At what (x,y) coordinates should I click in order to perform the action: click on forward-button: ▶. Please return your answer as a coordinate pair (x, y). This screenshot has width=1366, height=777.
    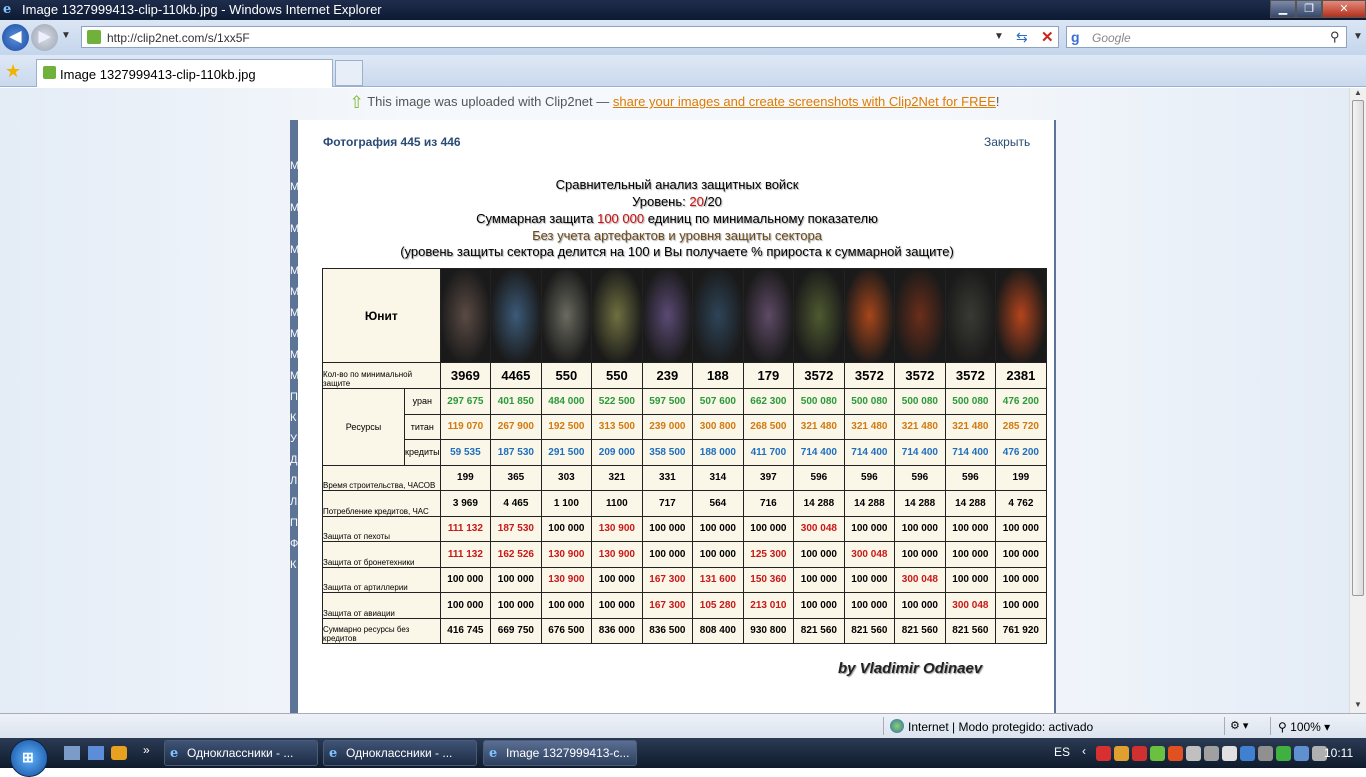
    Looking at the image, I should click on (44, 37).